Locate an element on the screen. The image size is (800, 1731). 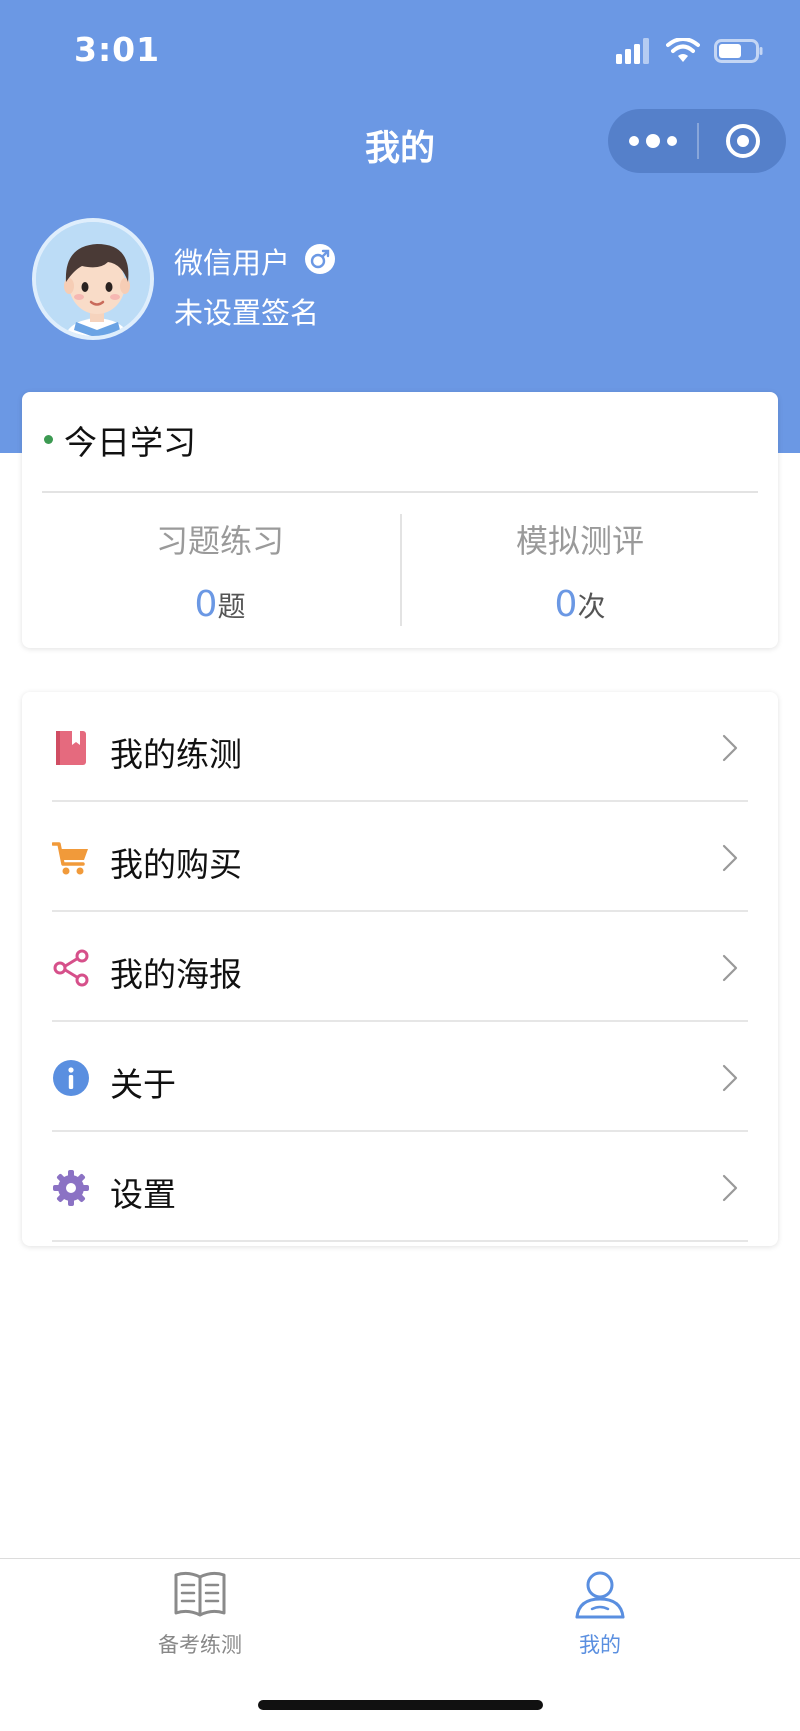
avatar is located at coordinates (93, 279).